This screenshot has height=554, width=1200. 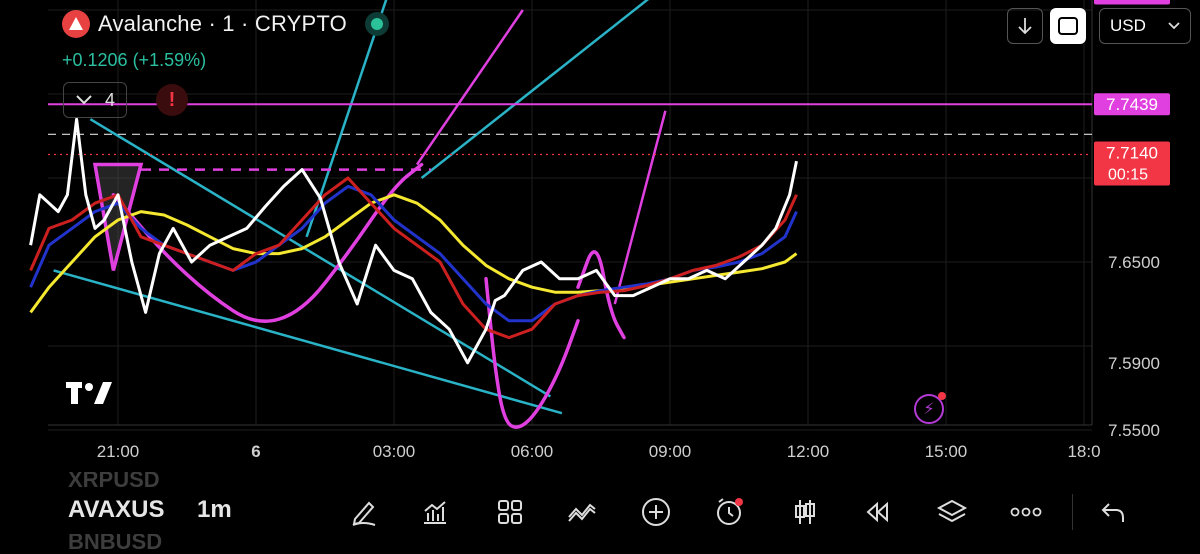 I want to click on series-line, so click(x=413, y=253).